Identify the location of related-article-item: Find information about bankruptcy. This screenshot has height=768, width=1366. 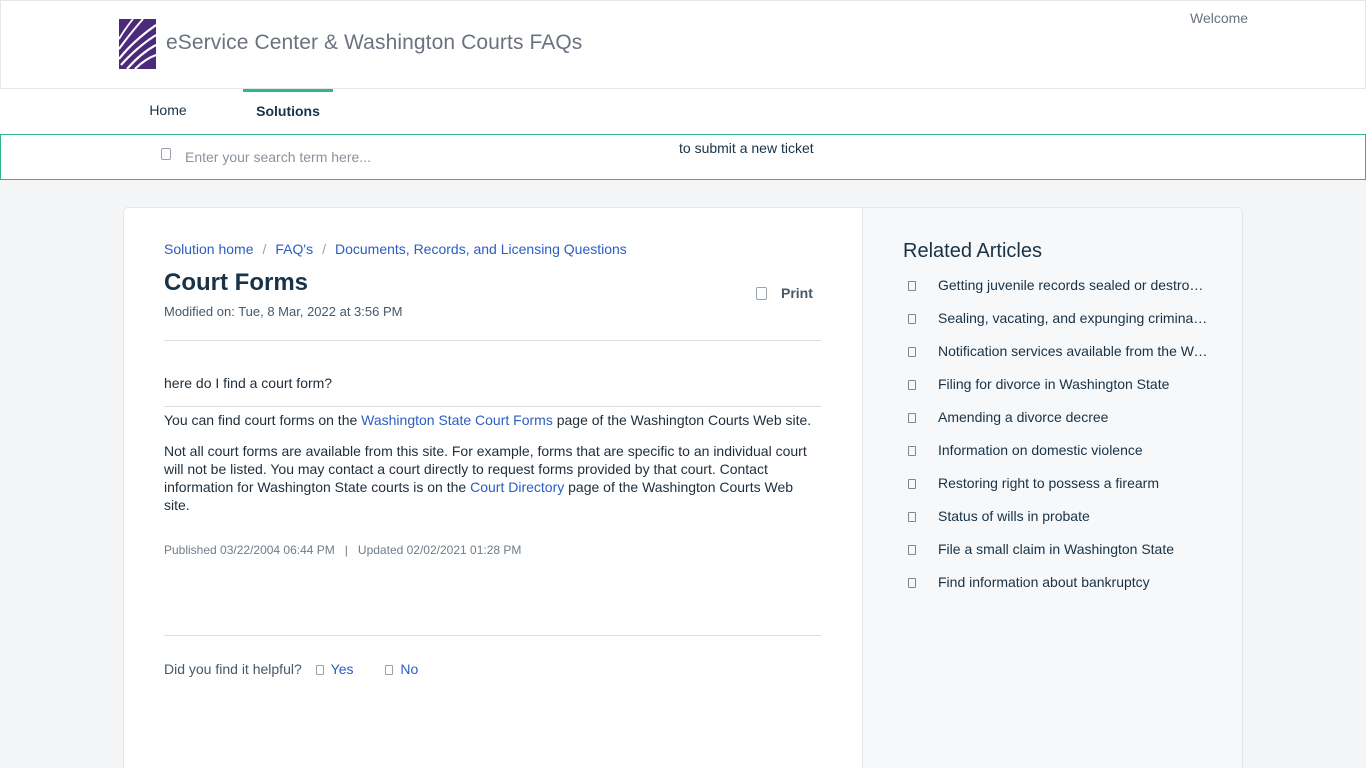
(1055, 590).